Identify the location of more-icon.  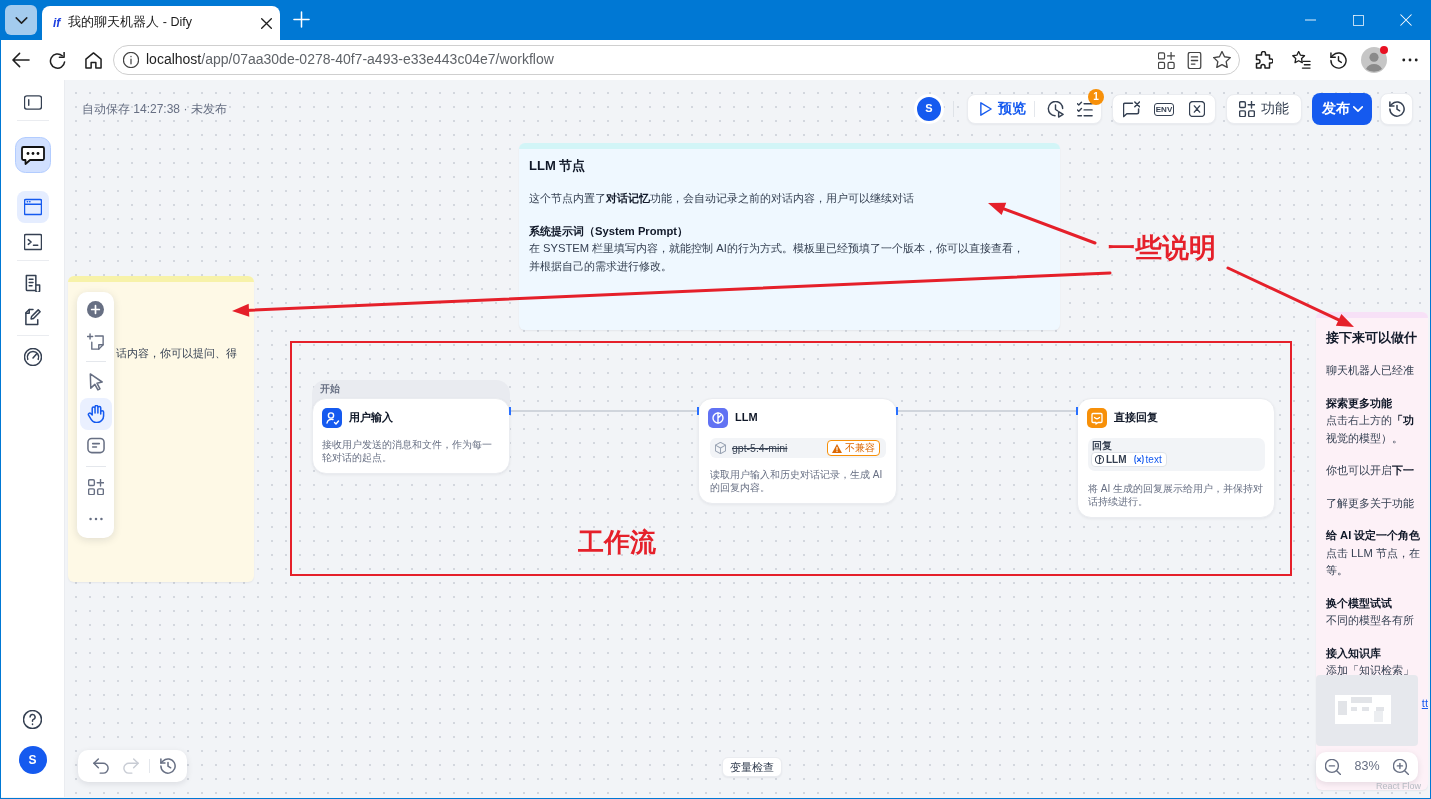
(1410, 60).